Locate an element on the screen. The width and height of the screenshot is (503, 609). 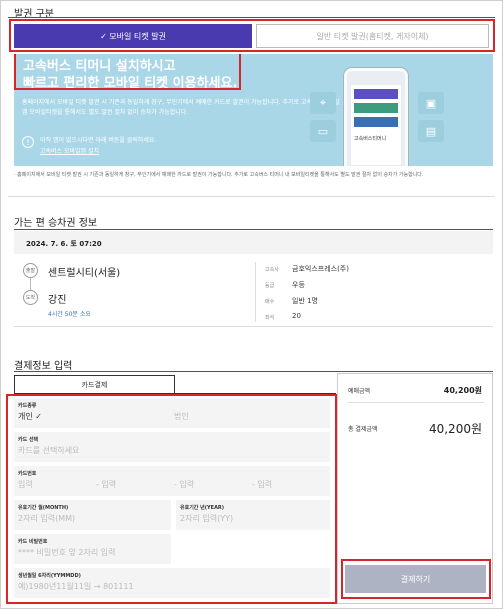
info-icon: ! is located at coordinates (28, 142).